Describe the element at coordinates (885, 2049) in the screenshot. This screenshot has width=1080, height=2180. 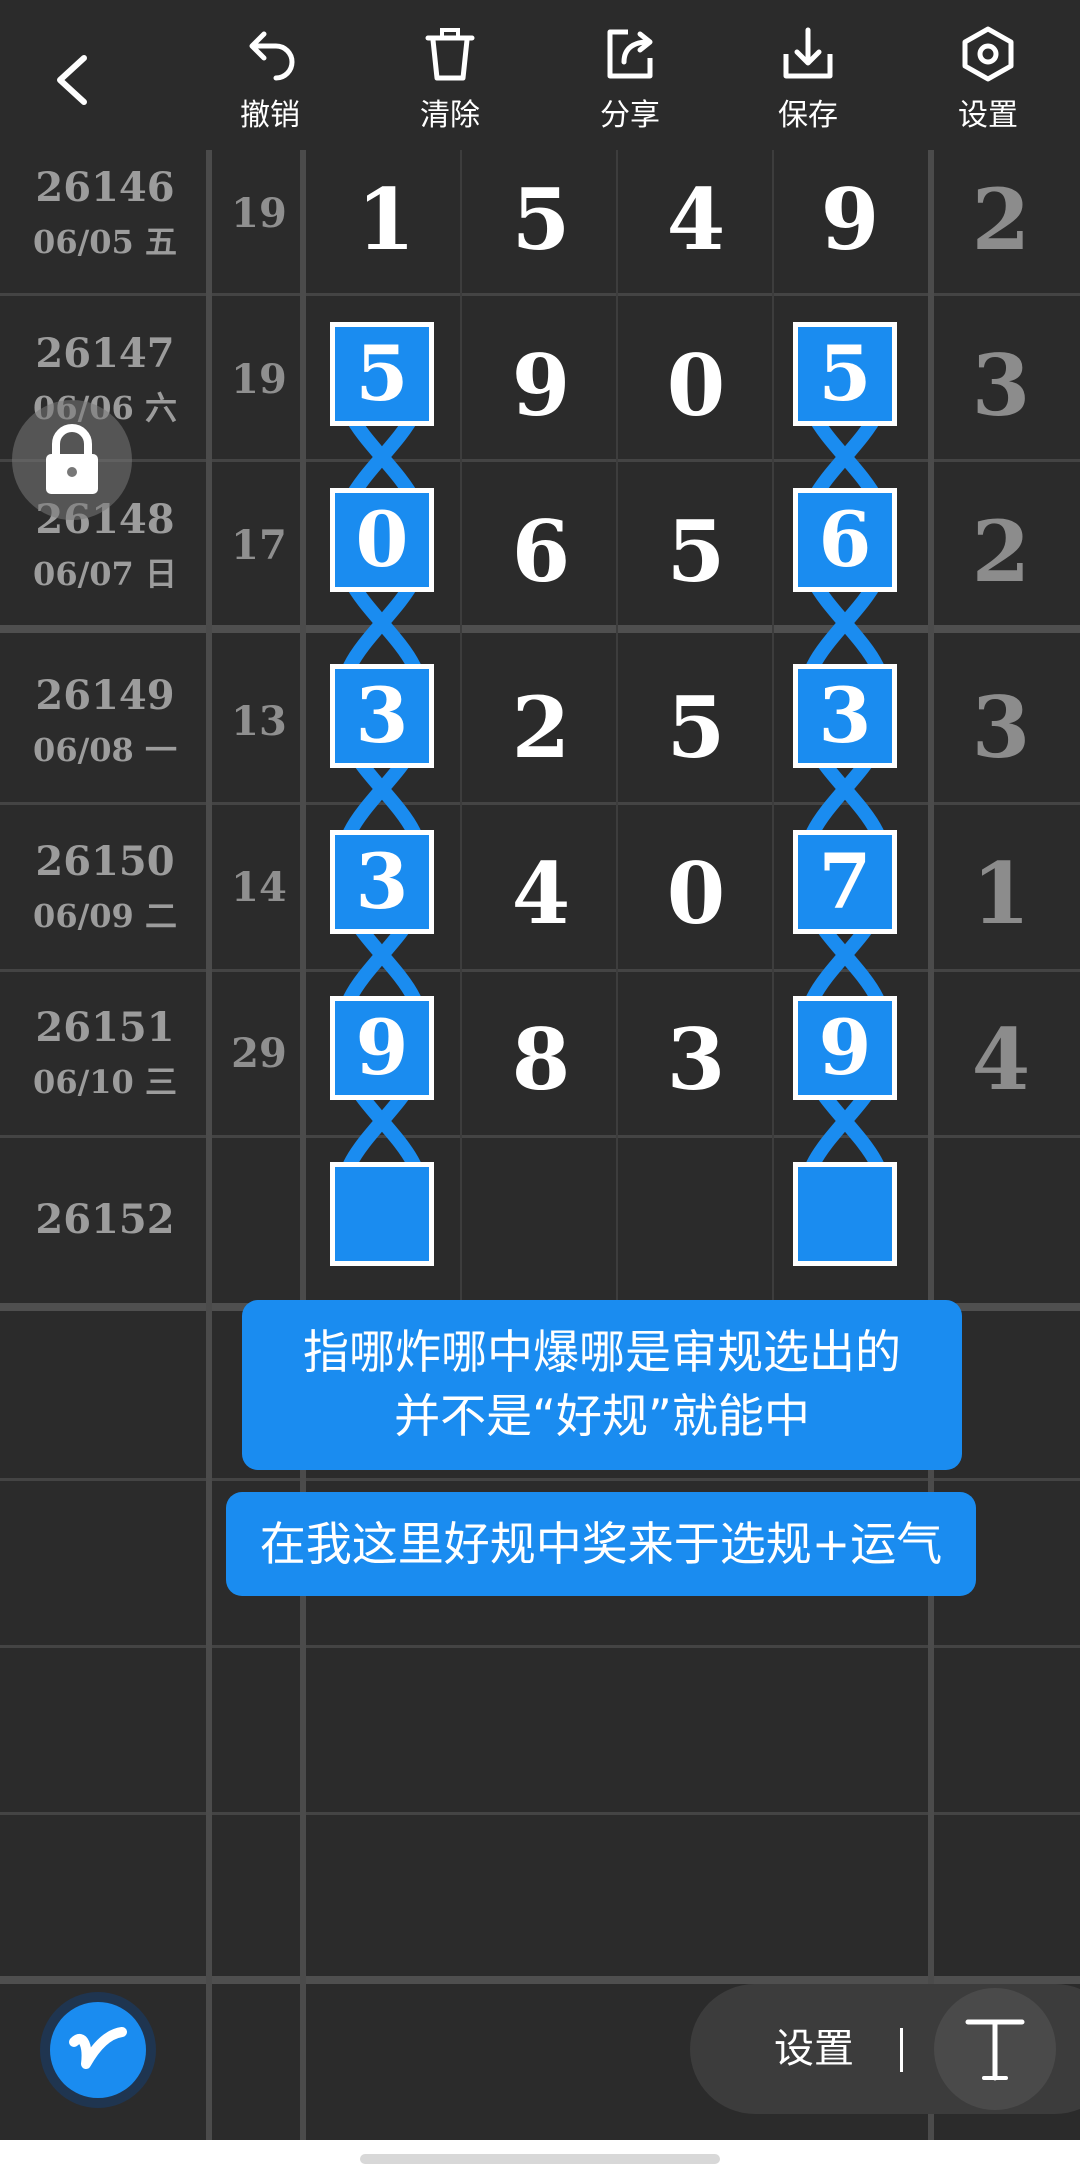
I see `bottom-toolbar: 设置` at that location.